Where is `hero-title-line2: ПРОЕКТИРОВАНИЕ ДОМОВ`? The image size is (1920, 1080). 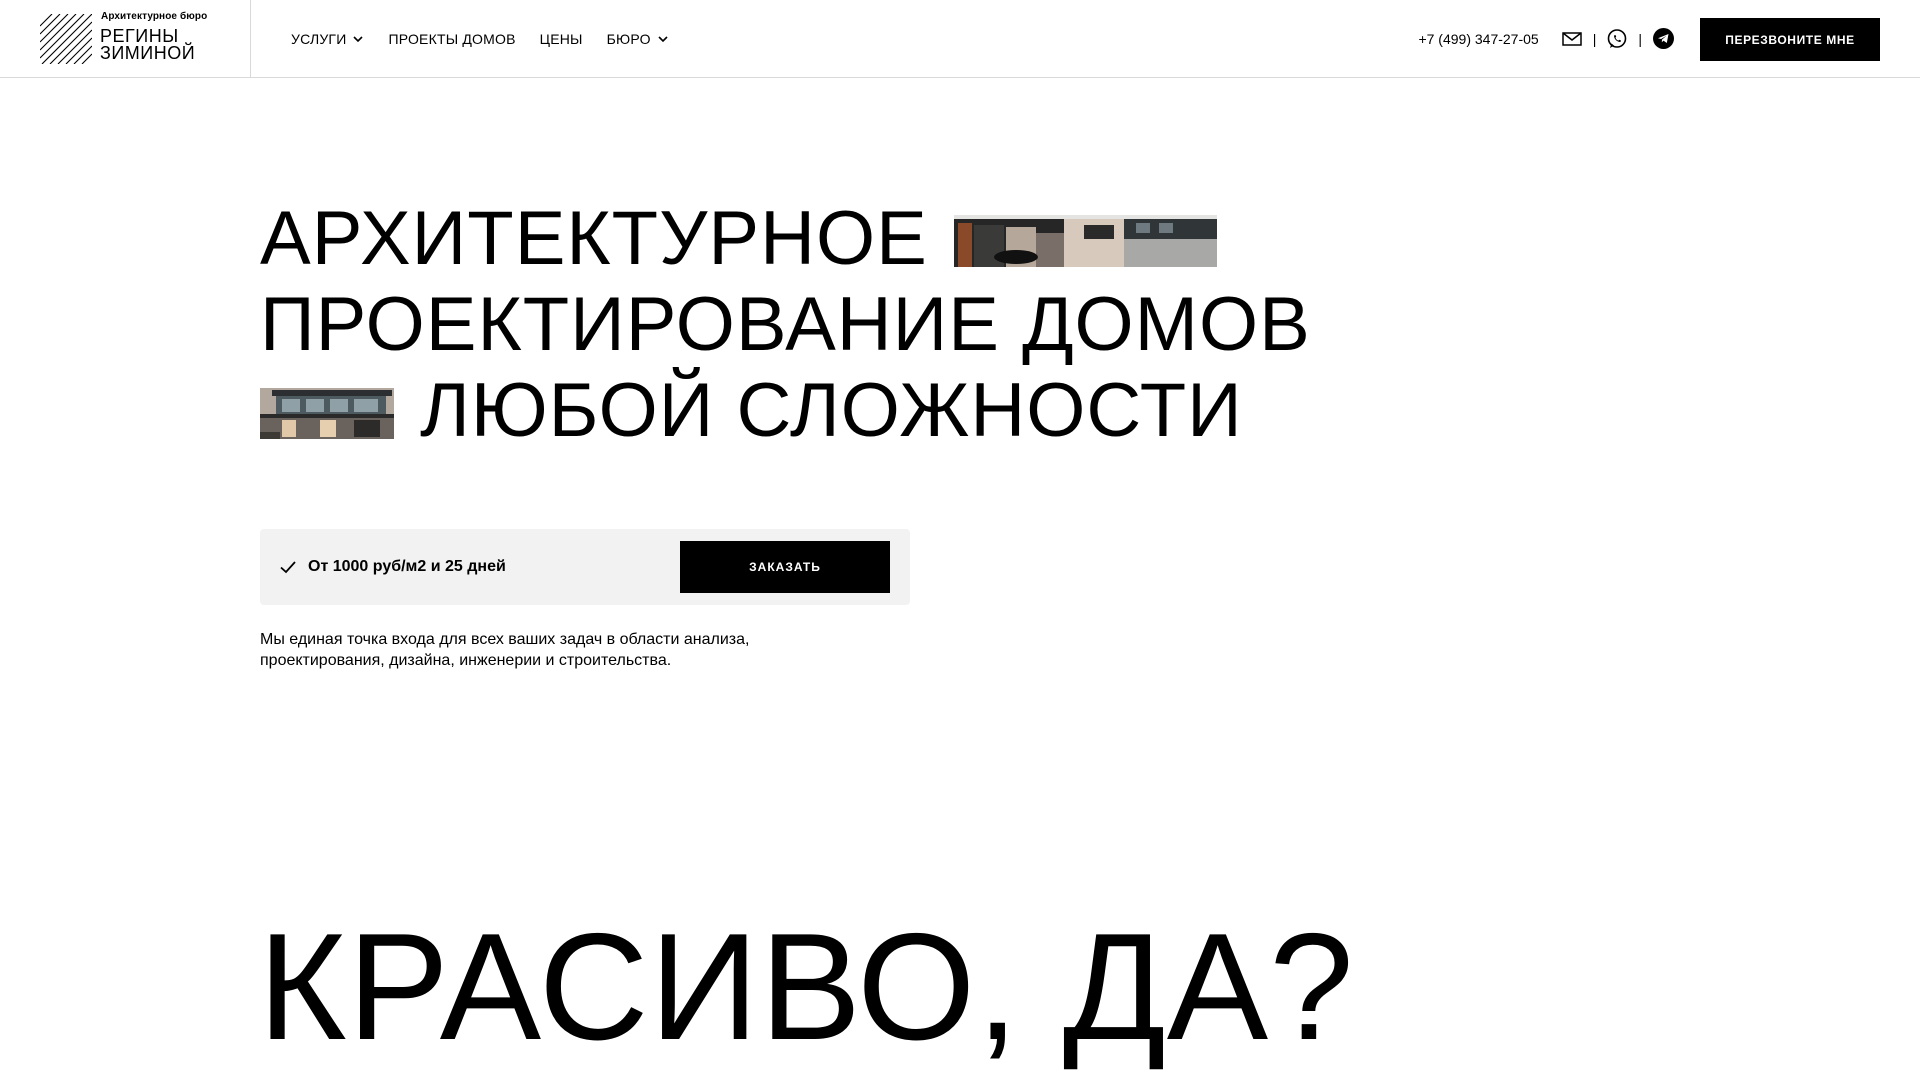
hero-title-line2: ПРОЕКТИРОВАНИЕ ДОМОВ is located at coordinates (785, 324).